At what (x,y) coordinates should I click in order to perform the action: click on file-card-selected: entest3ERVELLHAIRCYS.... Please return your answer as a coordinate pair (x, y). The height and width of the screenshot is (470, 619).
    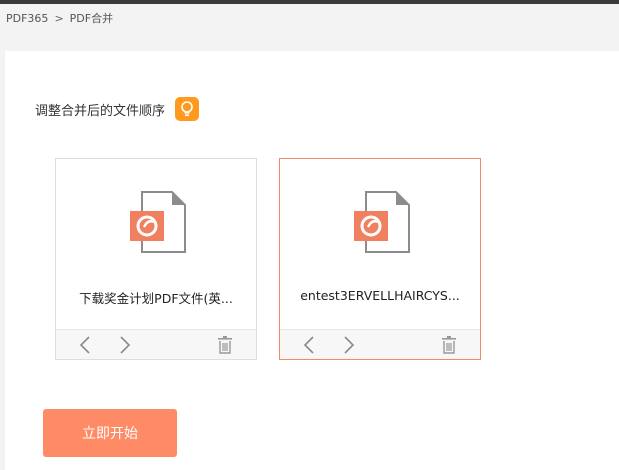
    Looking at the image, I should click on (380, 259).